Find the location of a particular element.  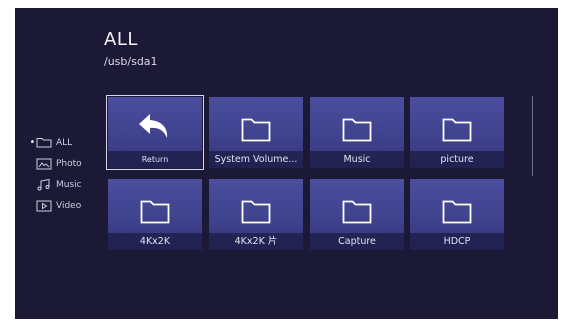

sidebar-item-music: Music is located at coordinates (64, 184).